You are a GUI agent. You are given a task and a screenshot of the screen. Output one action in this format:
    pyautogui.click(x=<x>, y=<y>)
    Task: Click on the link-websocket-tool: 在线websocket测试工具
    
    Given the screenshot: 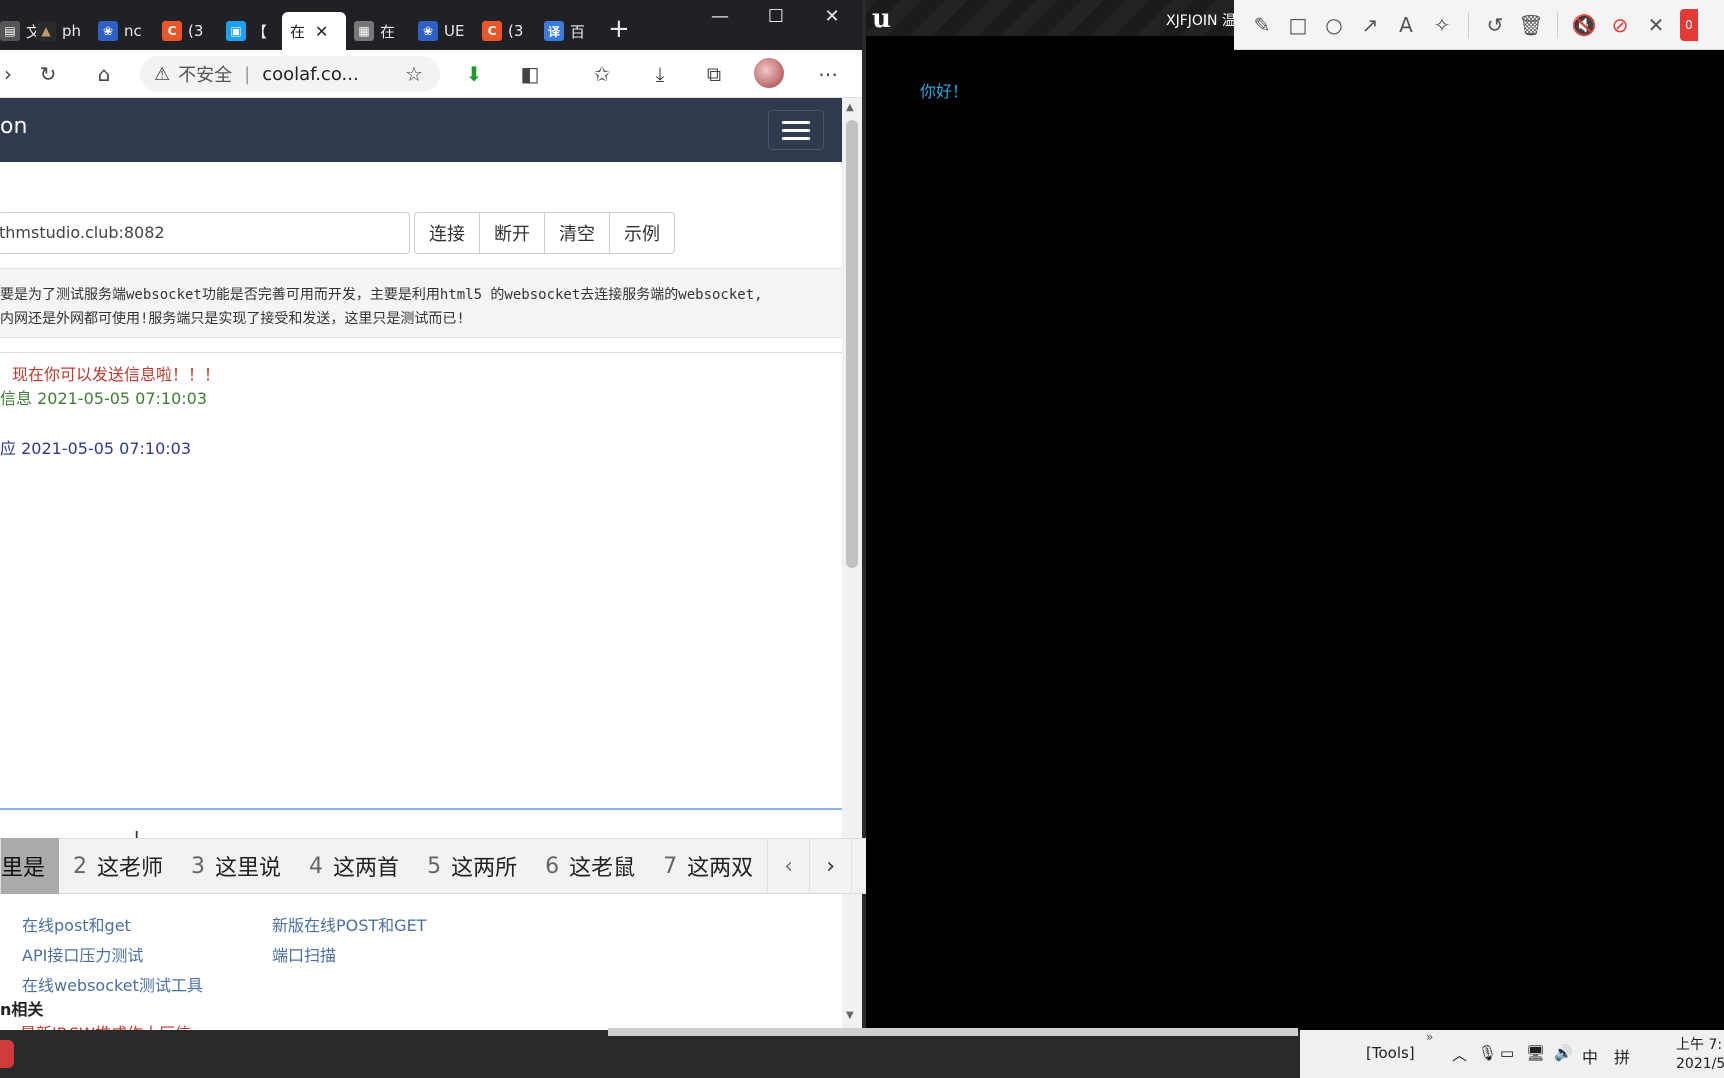 What is the action you would take?
    pyautogui.click(x=112, y=984)
    